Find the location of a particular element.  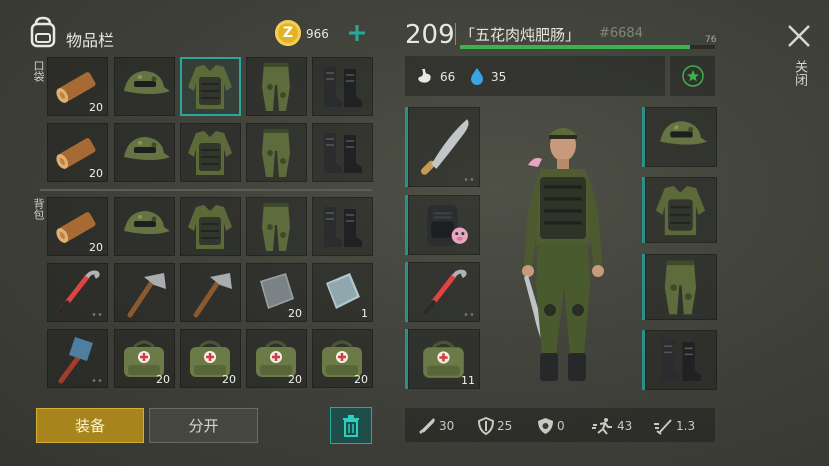

close-button is located at coordinates (799, 36).